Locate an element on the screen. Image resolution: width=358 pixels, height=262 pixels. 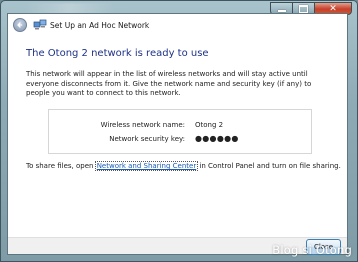
back-button is located at coordinates (20, 25).